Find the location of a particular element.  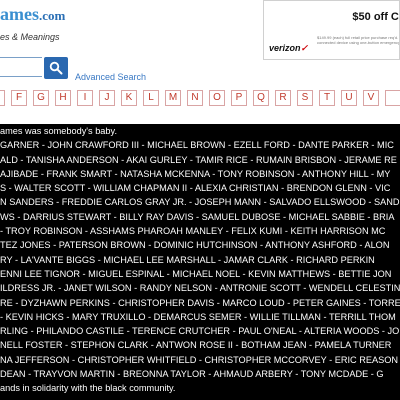

ad-headline: $50 off Ca is located at coordinates (376, 17).